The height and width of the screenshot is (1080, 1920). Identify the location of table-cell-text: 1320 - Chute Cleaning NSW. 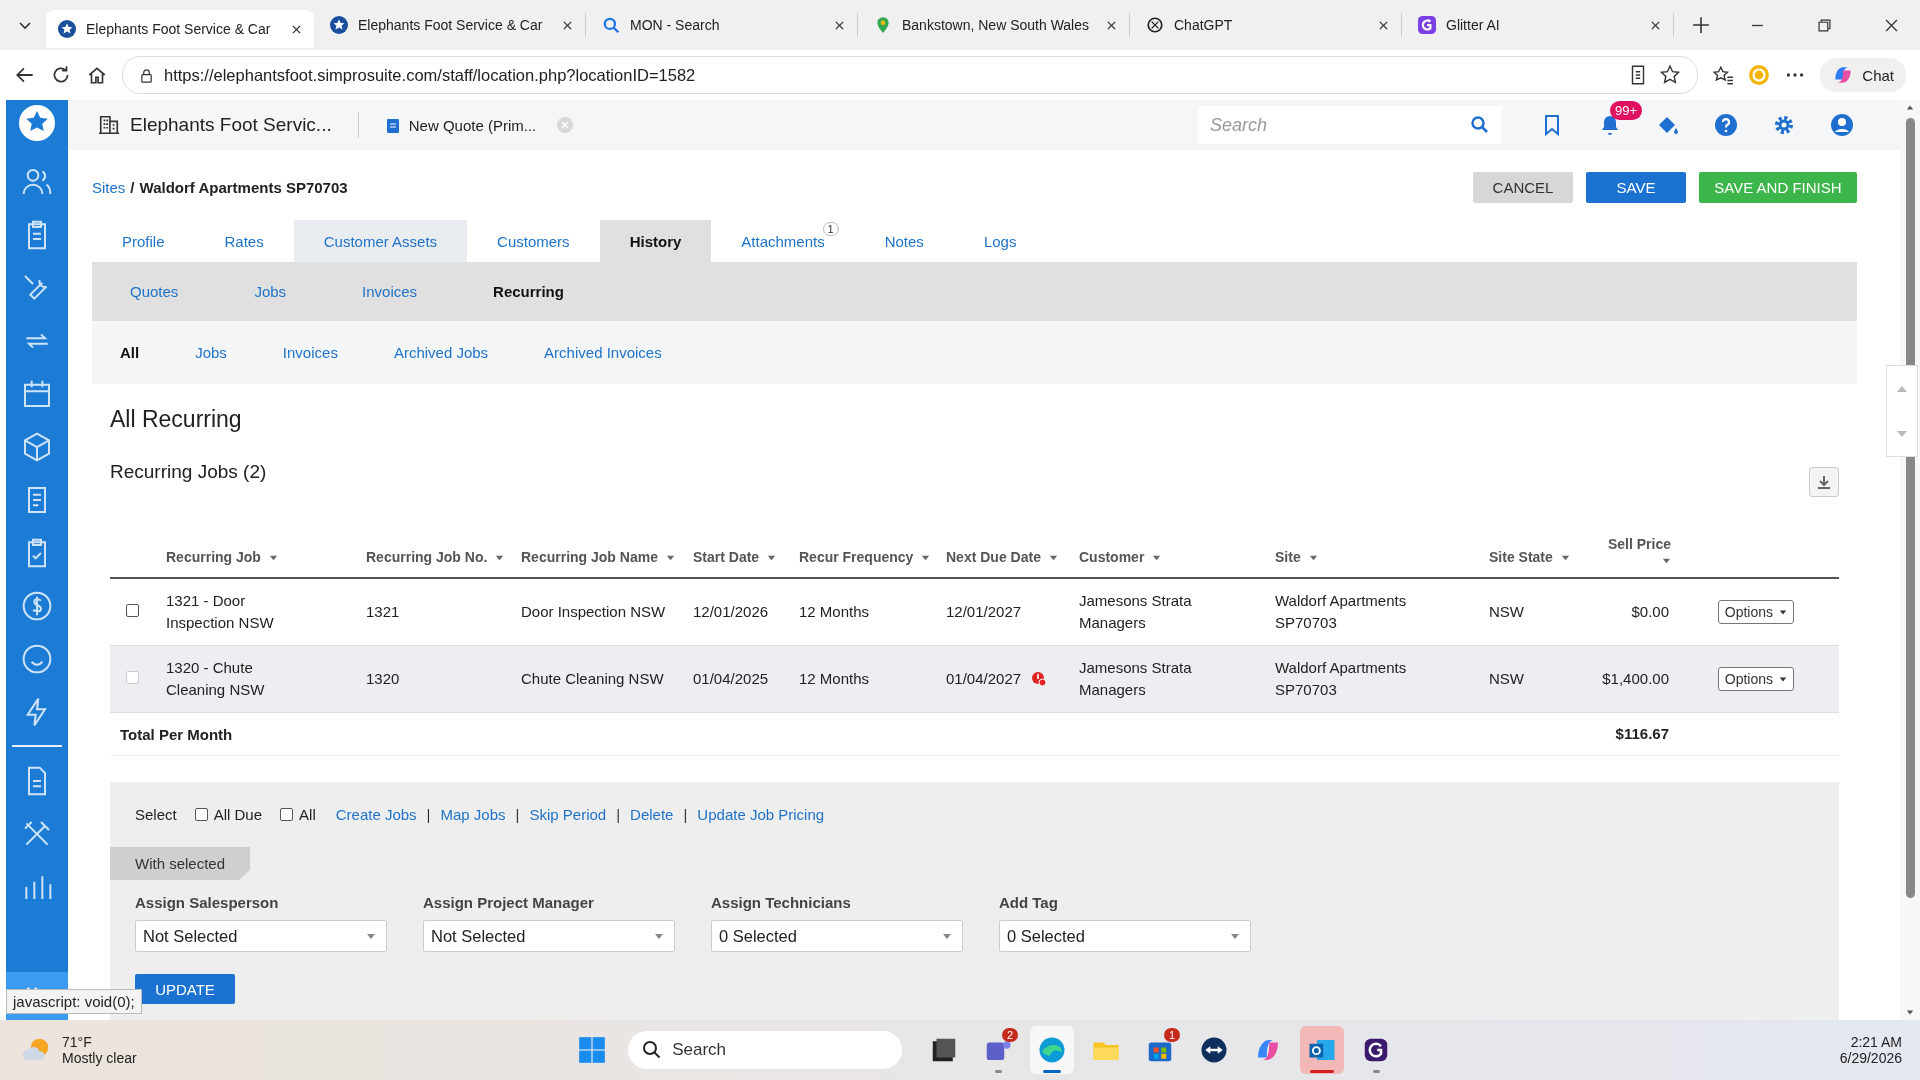
(216, 679).